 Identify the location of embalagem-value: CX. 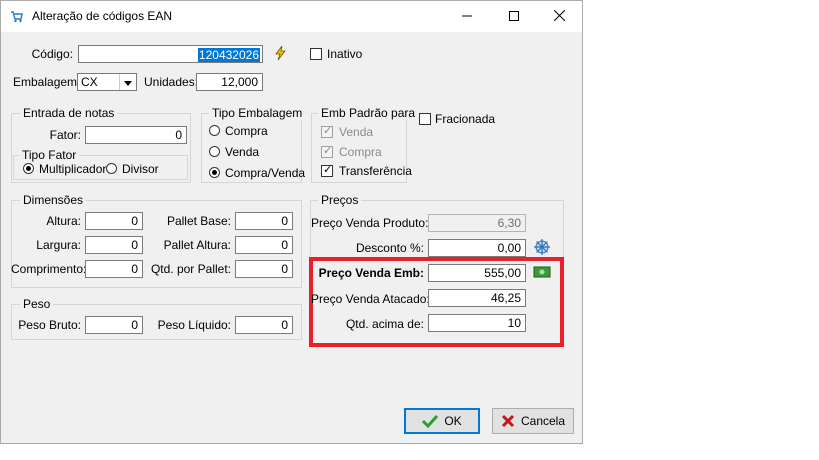
(89, 82).